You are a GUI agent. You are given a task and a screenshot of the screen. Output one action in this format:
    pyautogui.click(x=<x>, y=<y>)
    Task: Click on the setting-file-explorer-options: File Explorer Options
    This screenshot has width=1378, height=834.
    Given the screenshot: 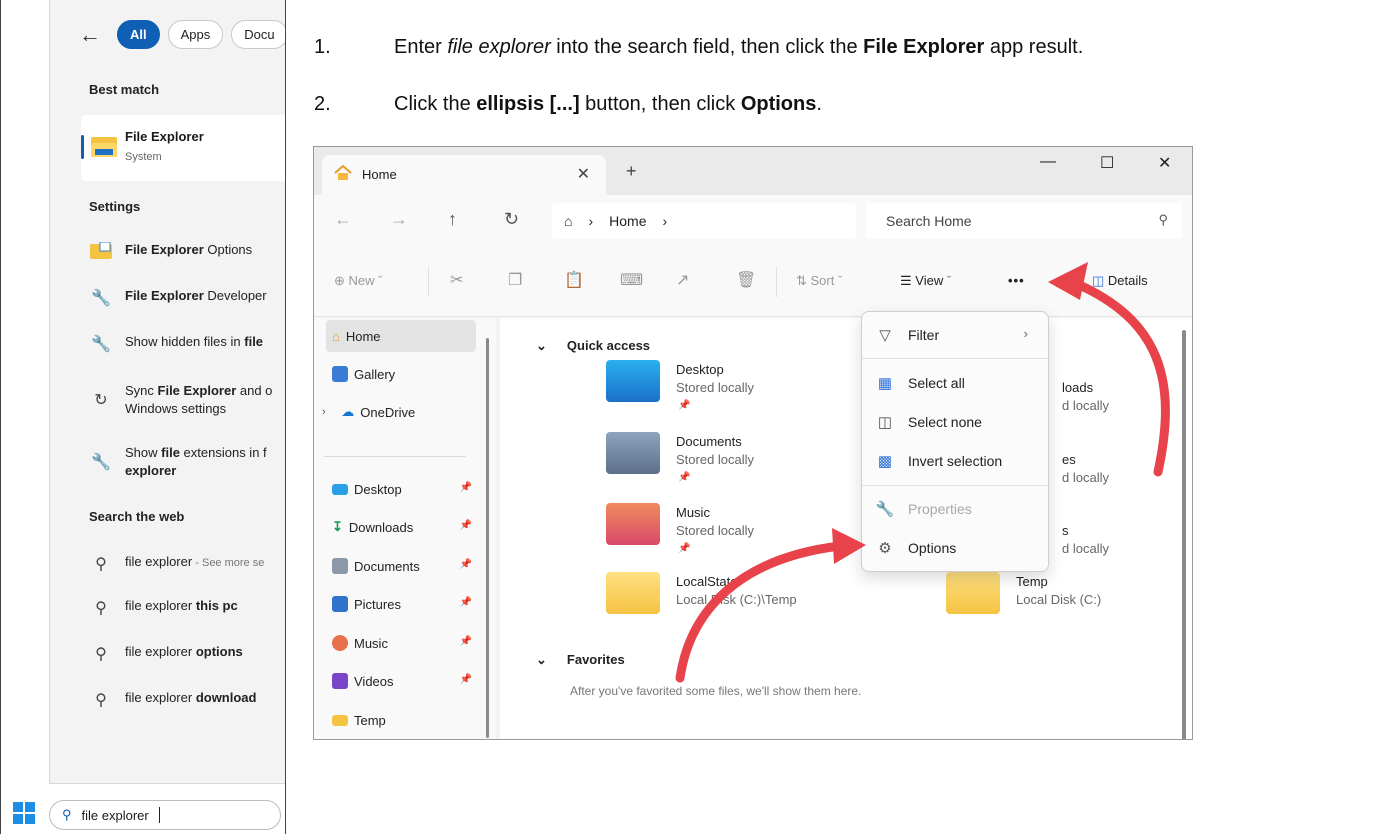 What is the action you would take?
    pyautogui.click(x=170, y=253)
    